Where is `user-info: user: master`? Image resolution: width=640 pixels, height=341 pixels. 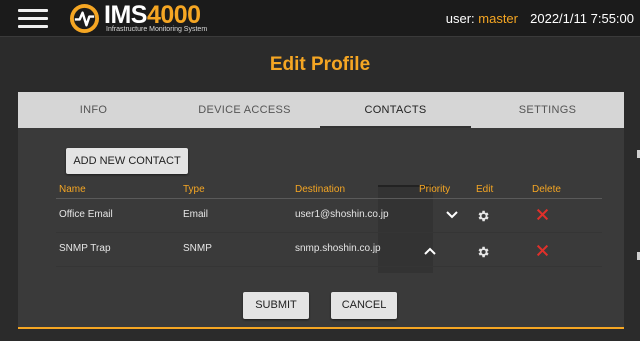
user-info: user: master is located at coordinates (482, 18).